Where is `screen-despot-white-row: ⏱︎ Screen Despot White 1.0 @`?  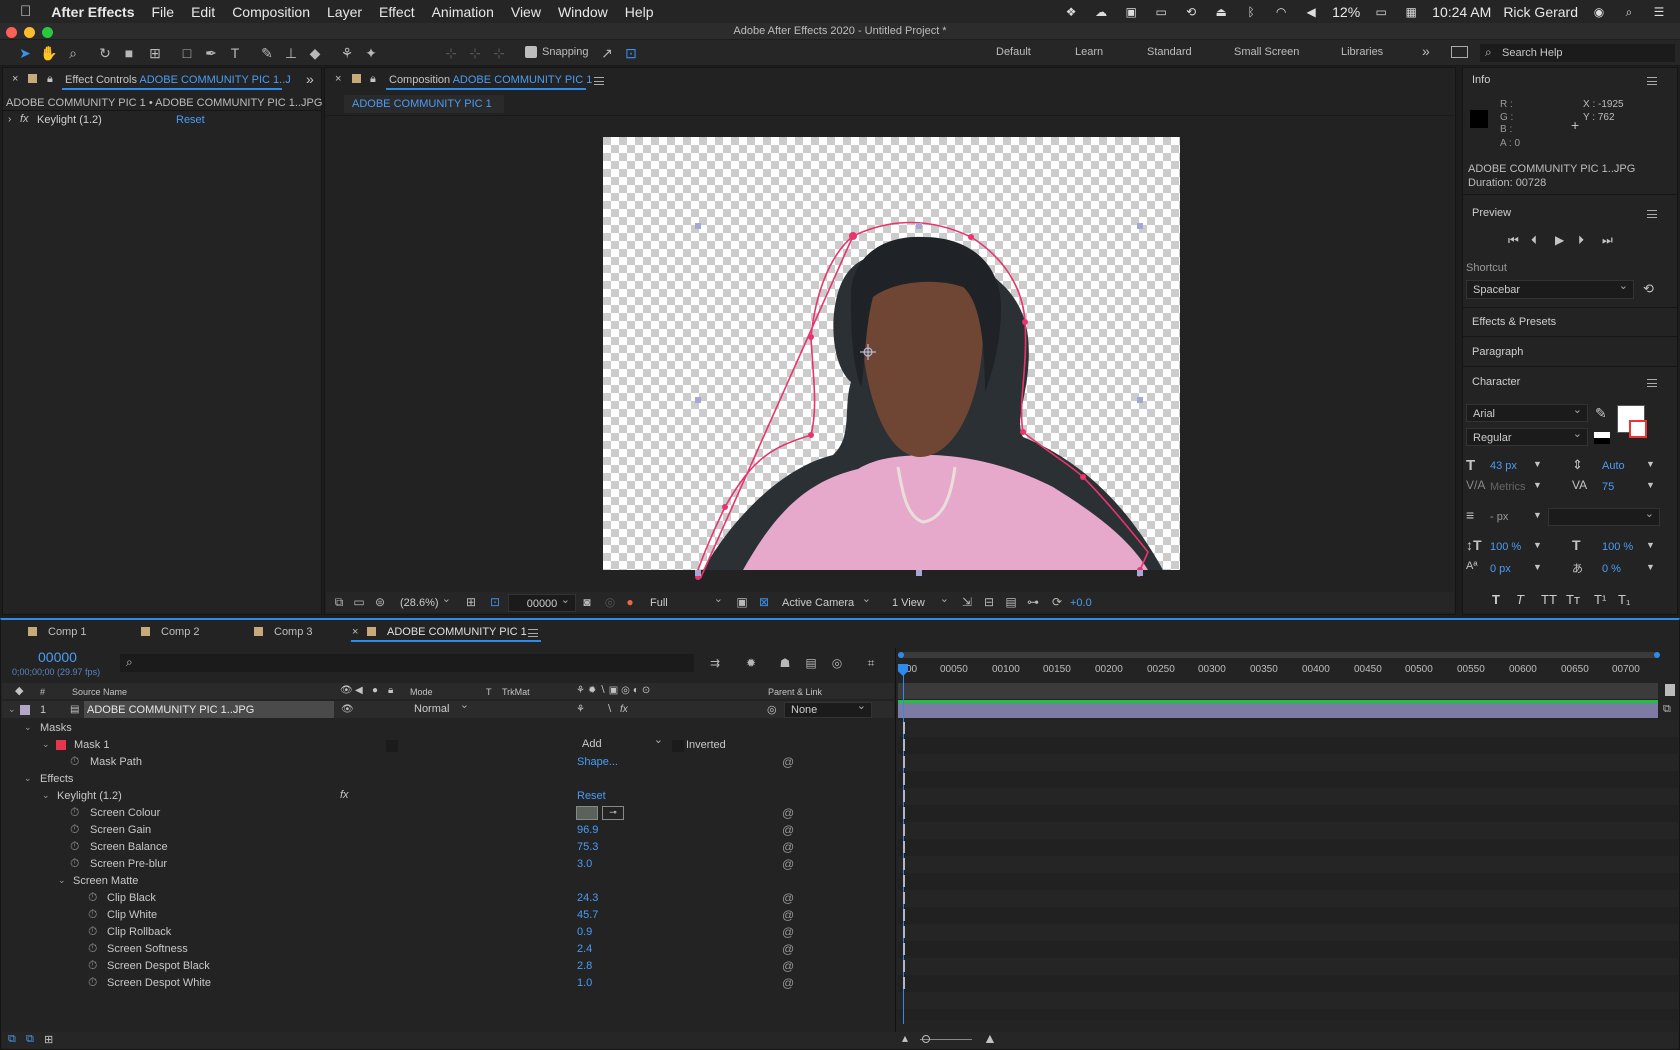
screen-despot-white-row: ⏱︎ Screen Despot White 1.0 @ is located at coordinates (417, 983).